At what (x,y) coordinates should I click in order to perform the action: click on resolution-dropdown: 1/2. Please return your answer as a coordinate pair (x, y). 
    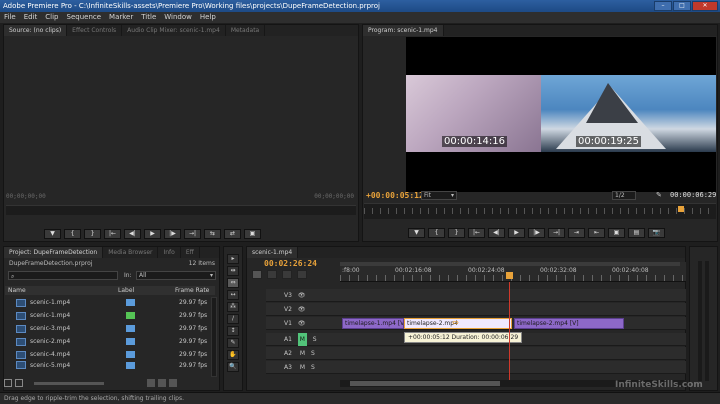
    Looking at the image, I should click on (624, 195).